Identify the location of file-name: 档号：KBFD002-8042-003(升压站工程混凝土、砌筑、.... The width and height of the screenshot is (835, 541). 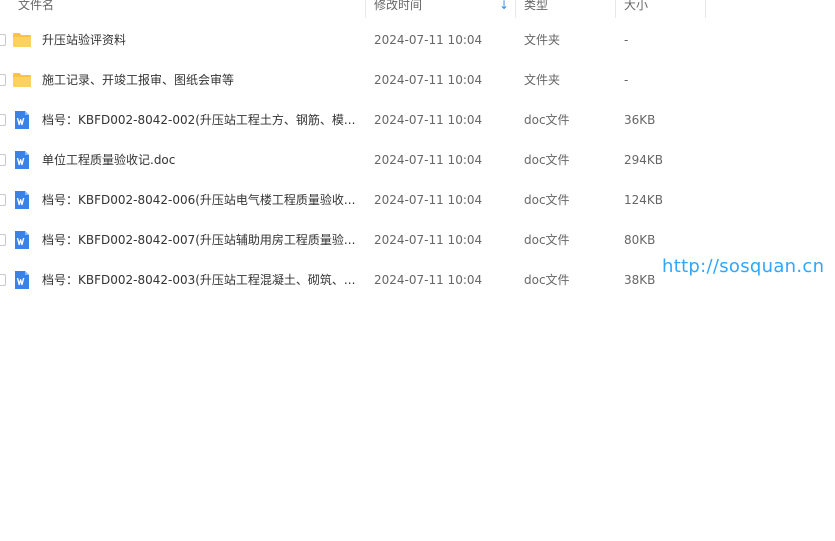
(198, 280).